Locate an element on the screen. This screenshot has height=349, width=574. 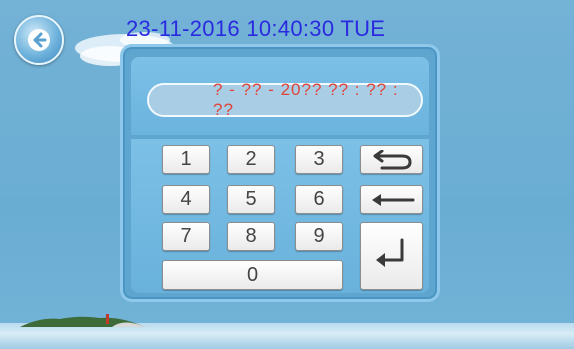
back-button is located at coordinates (39, 40).